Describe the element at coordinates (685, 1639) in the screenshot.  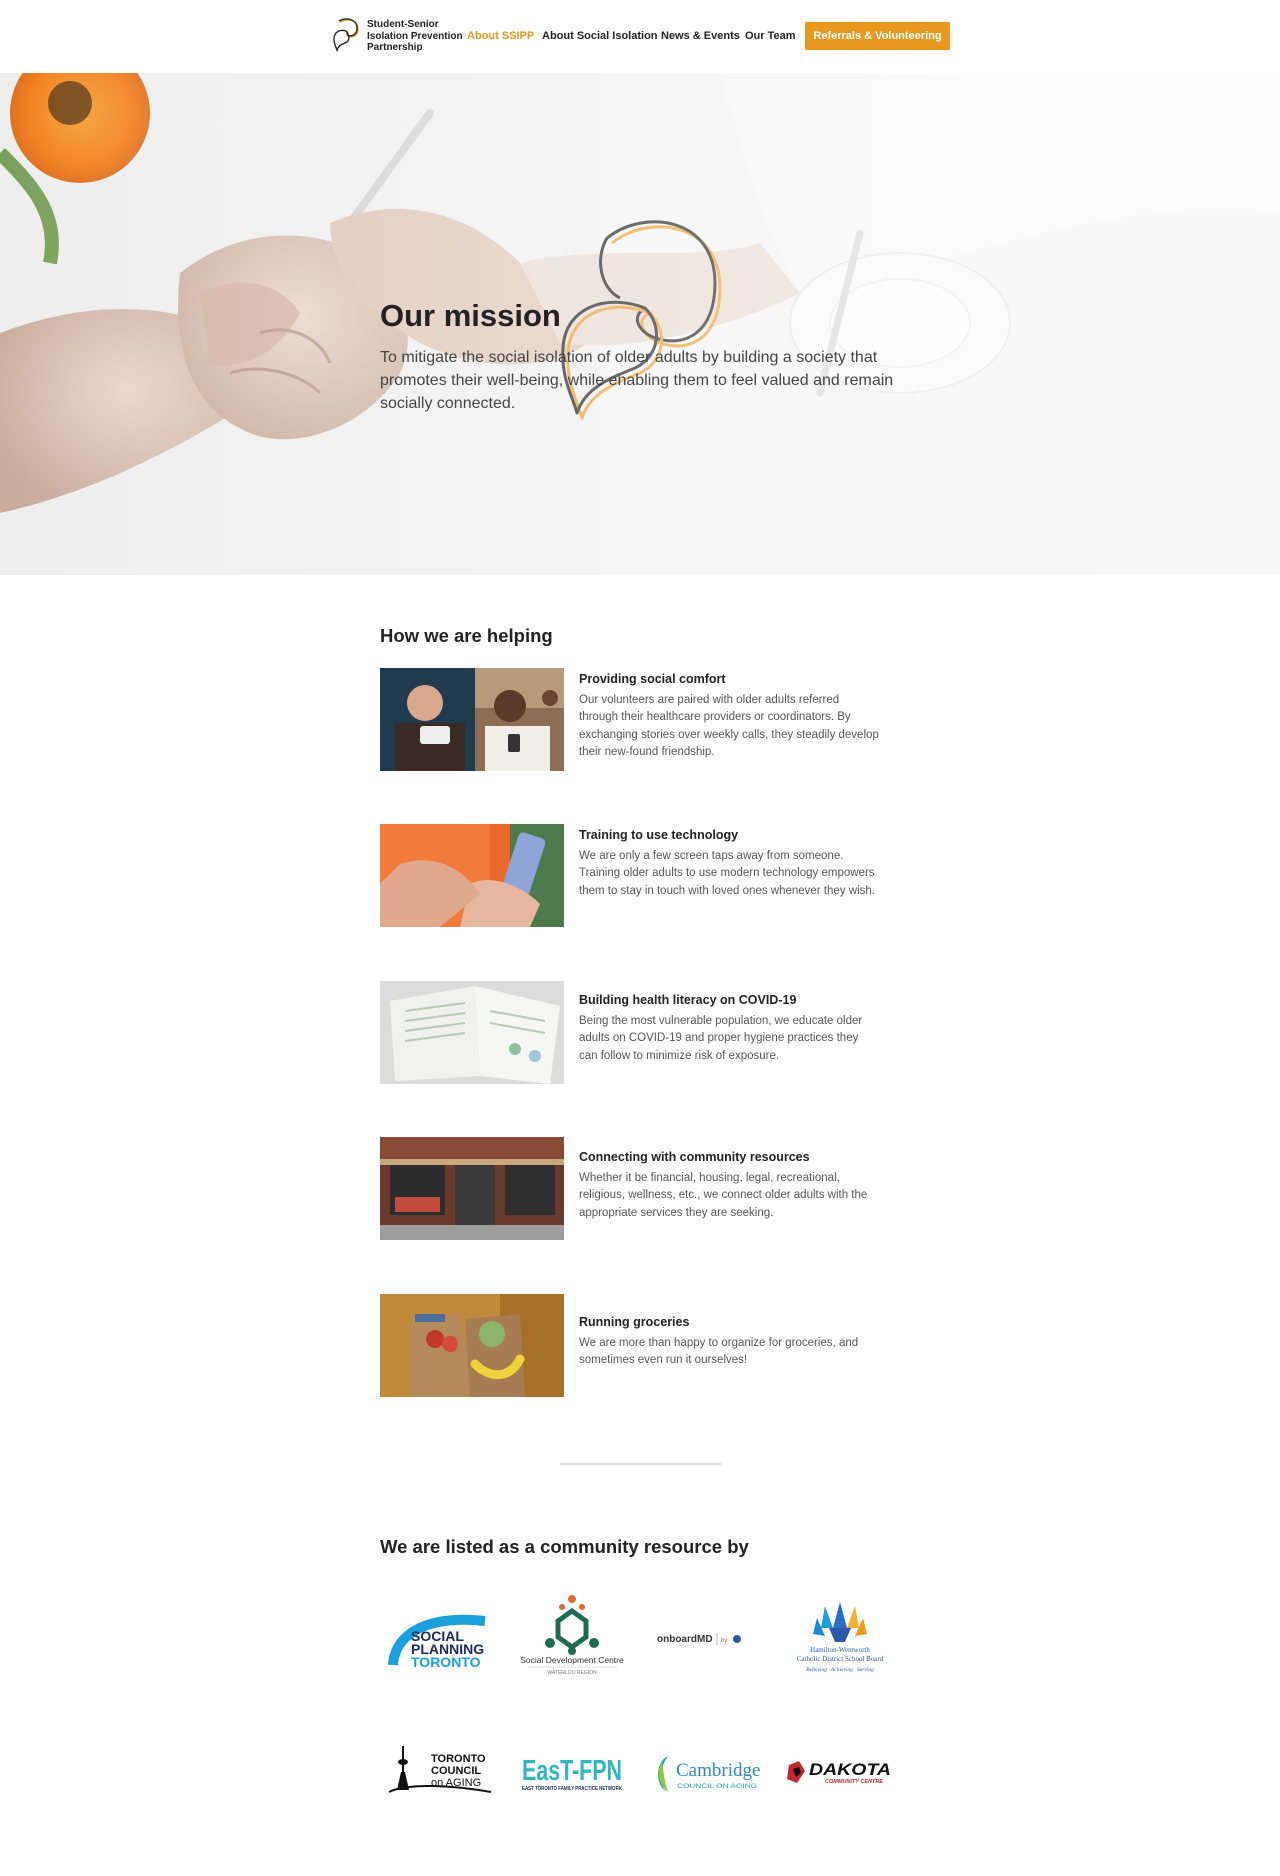
I see `onboardmd-text: onboardMD` at that location.